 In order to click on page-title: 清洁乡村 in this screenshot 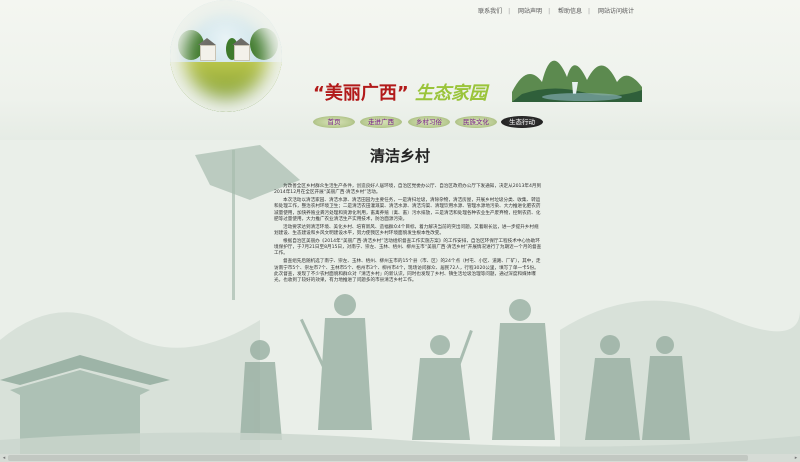, I will do `click(399, 156)`.